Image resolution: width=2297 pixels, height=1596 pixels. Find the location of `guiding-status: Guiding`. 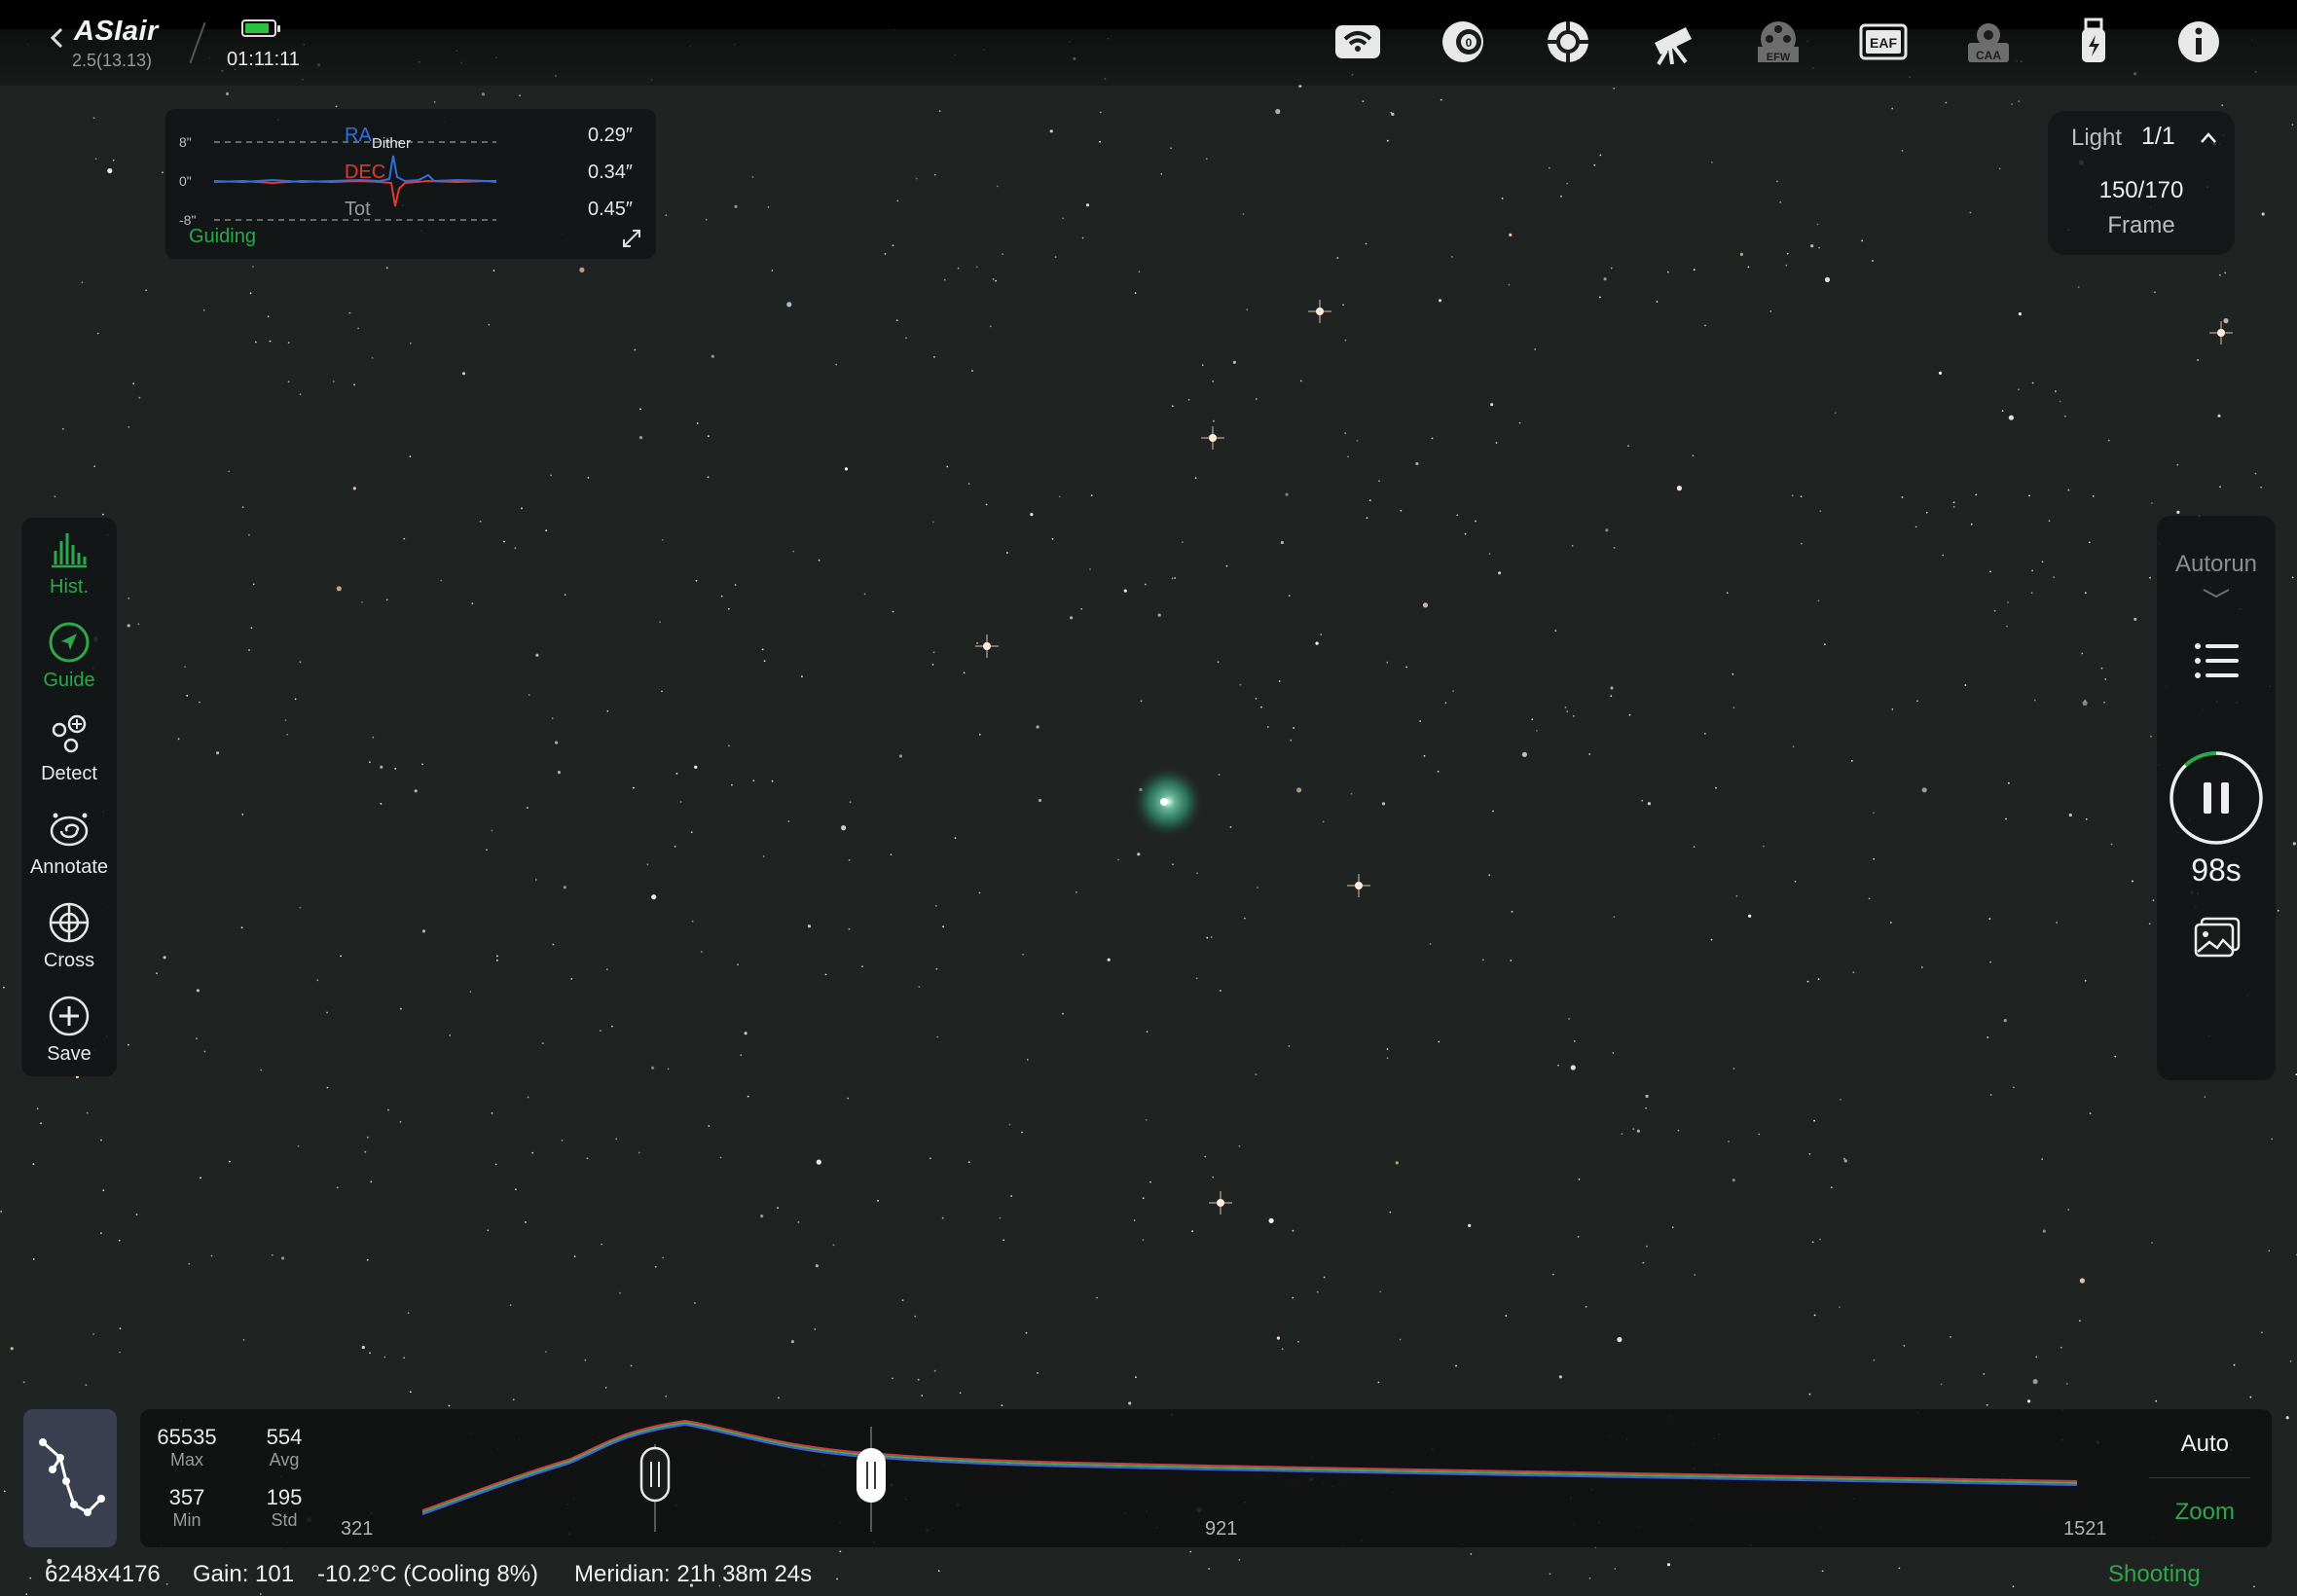

guiding-status: Guiding is located at coordinates (223, 237).